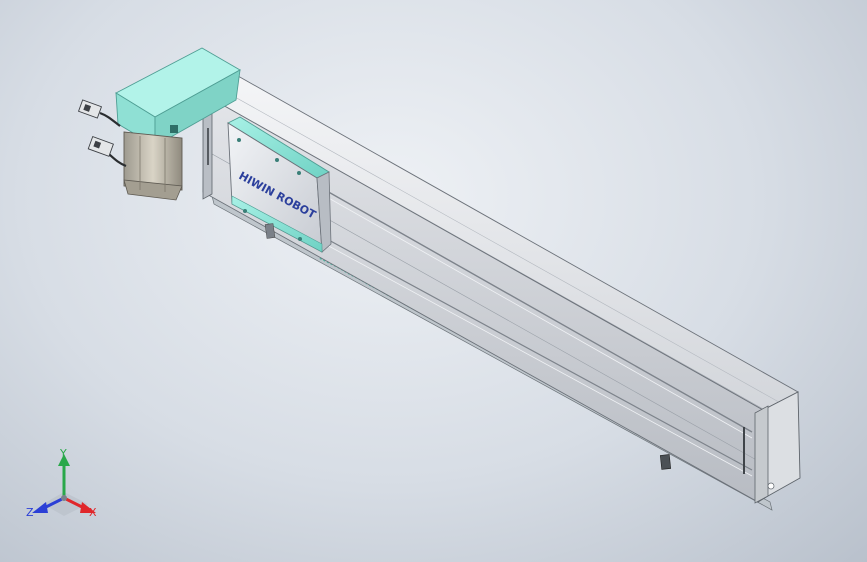  What do you see at coordinates (65, 486) in the screenshot?
I see `axis-triad: Y X Z` at bounding box center [65, 486].